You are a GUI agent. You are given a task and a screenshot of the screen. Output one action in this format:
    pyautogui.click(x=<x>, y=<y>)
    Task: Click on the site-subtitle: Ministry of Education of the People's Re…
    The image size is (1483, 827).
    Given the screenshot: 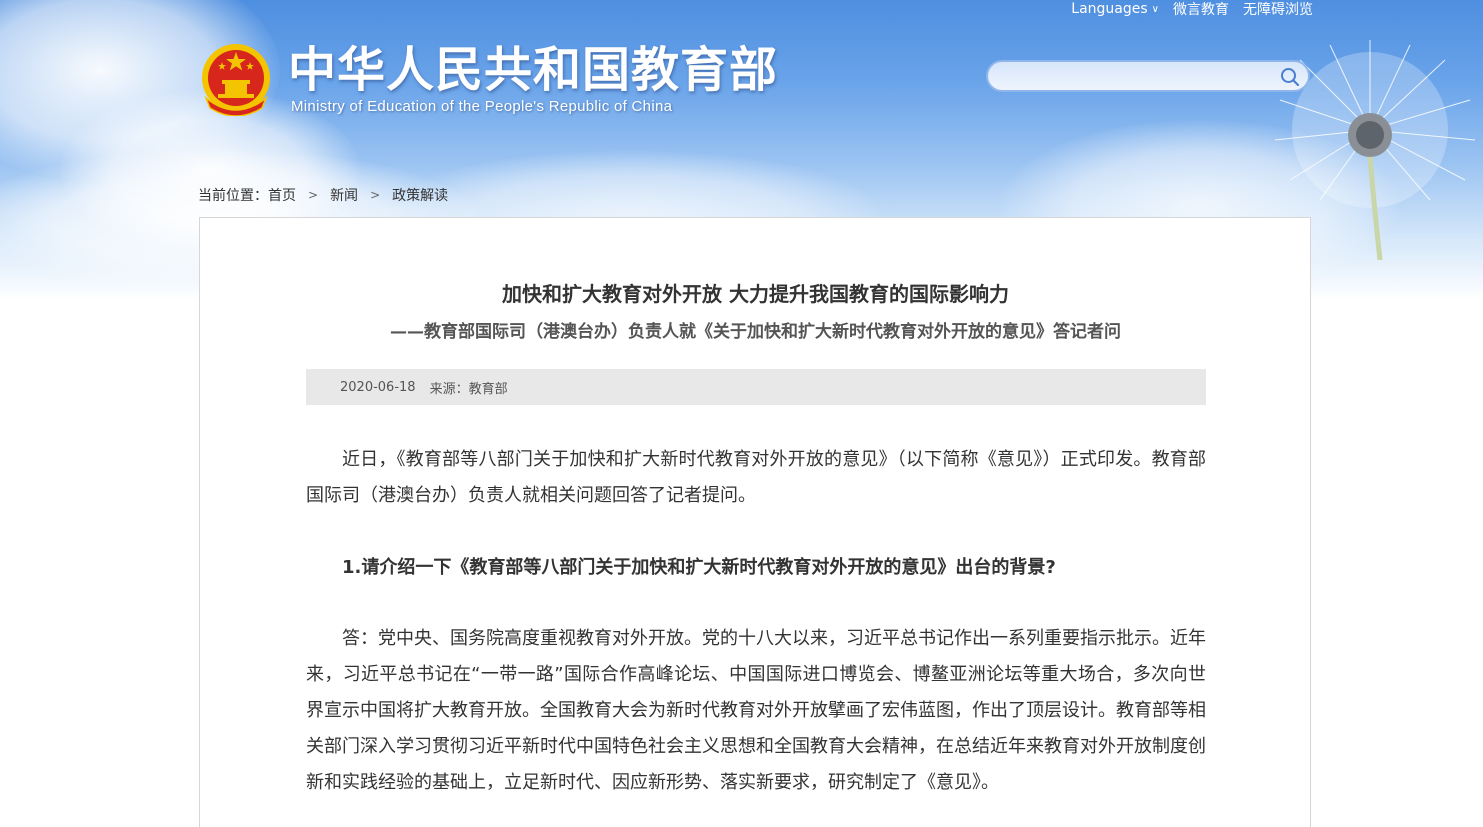 What is the action you would take?
    pyautogui.click(x=482, y=106)
    